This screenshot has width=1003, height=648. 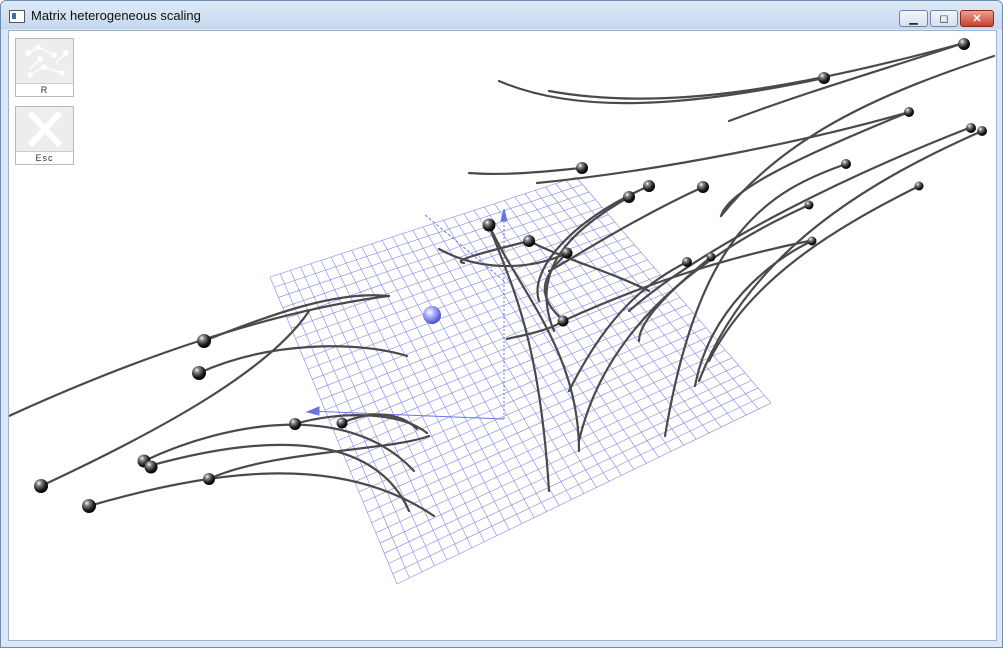 What do you see at coordinates (17, 16) in the screenshot?
I see `app-icon` at bounding box center [17, 16].